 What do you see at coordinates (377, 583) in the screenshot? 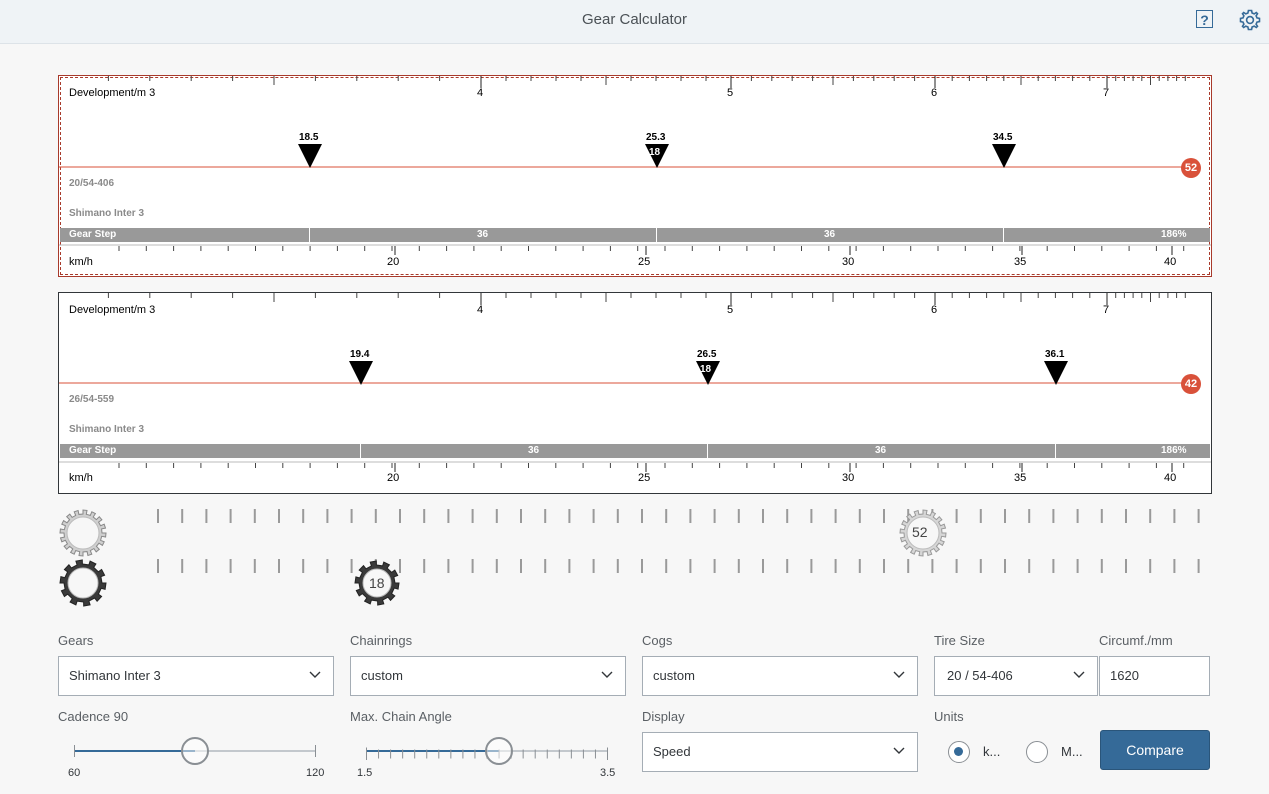
I see `cog-teeth-label: 18` at bounding box center [377, 583].